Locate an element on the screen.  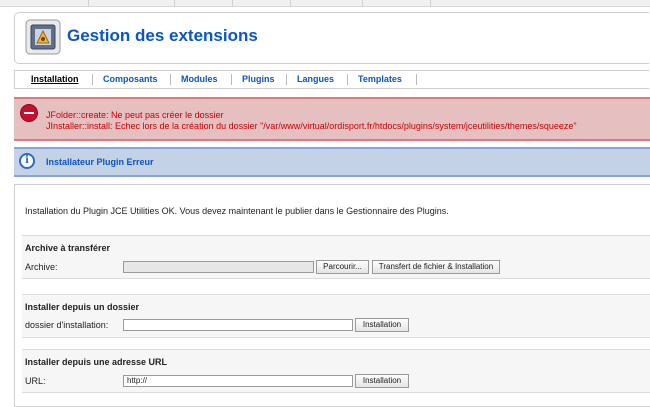
upload-heading: Archive à transférer is located at coordinates (68, 248).